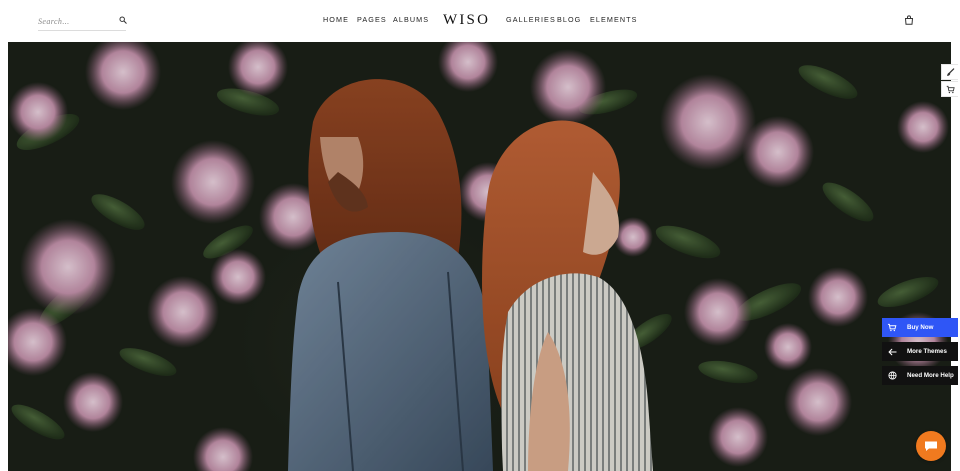  I want to click on site-logo: WISO, so click(466, 21).